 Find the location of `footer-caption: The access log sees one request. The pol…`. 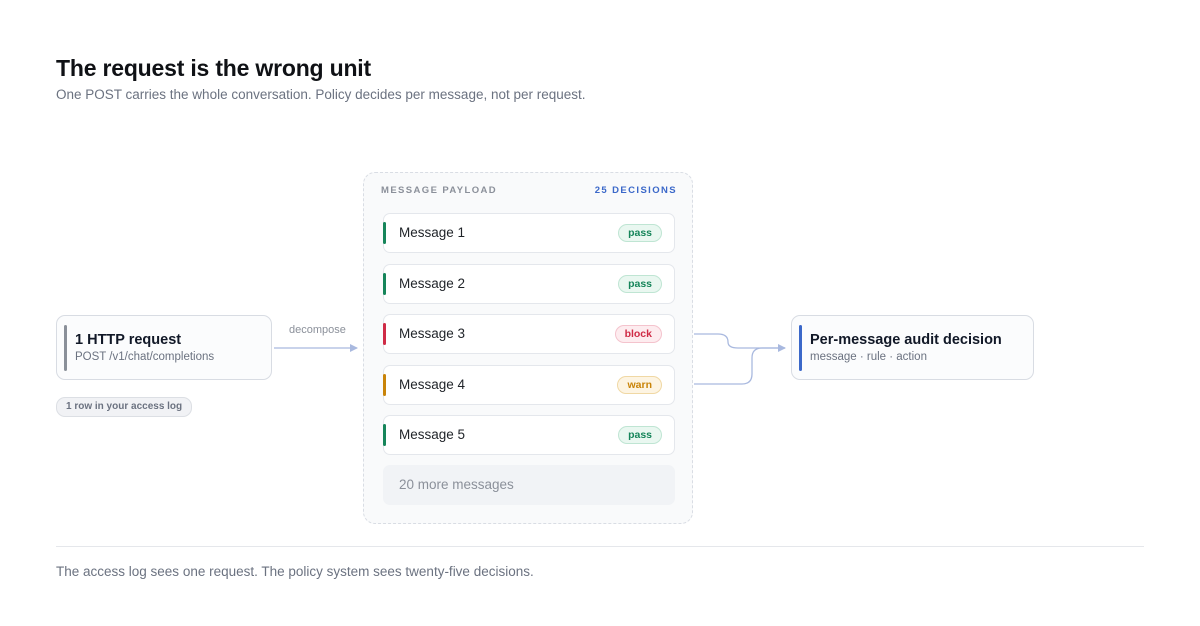

footer-caption: The access log sees one request. The pol… is located at coordinates (295, 571).